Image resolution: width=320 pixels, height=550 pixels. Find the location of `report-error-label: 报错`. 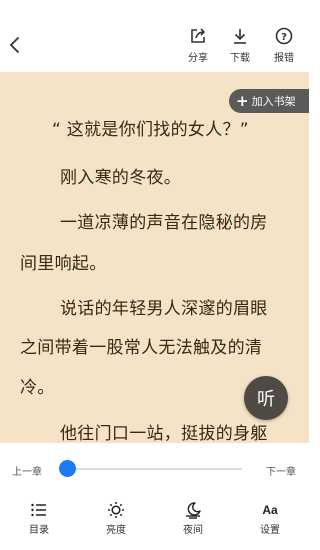

report-error-label: 报错 is located at coordinates (284, 58).